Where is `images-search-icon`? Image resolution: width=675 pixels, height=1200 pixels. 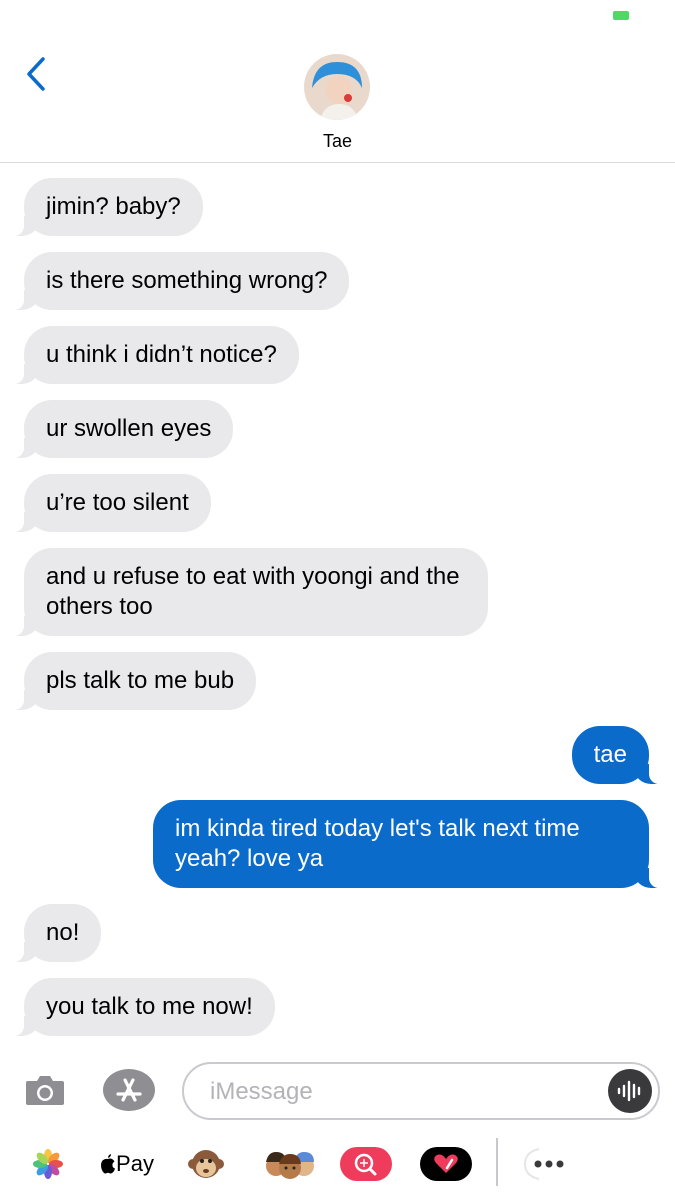
images-search-icon is located at coordinates (366, 1164).